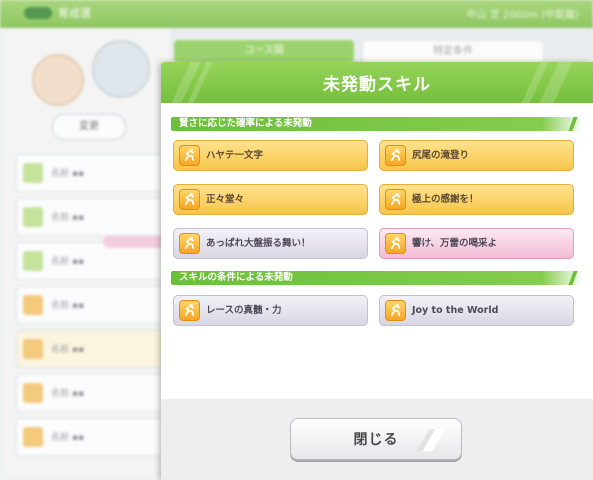 This screenshot has width=593, height=480. Describe the element at coordinates (296, 14) in the screenshot. I see `top-bar: 育成選 中山 芝 2000m (中距離)` at that location.